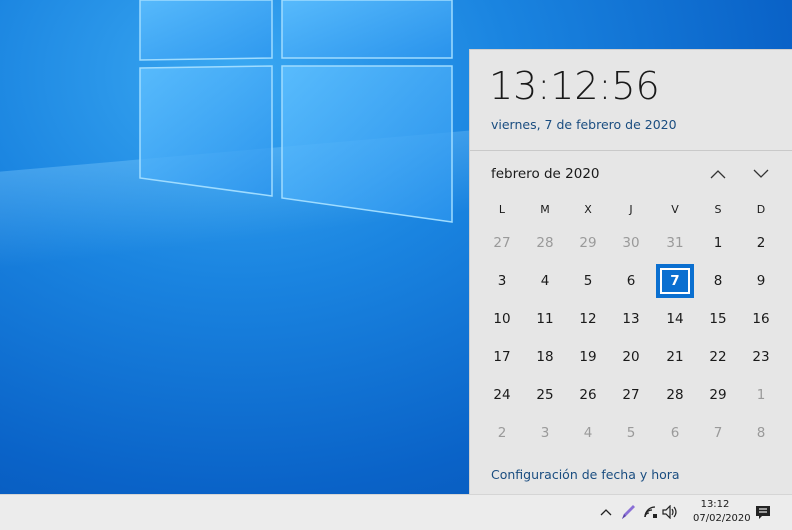  What do you see at coordinates (715, 504) in the screenshot?
I see `taskbar-clock-time: 13:12` at bounding box center [715, 504].